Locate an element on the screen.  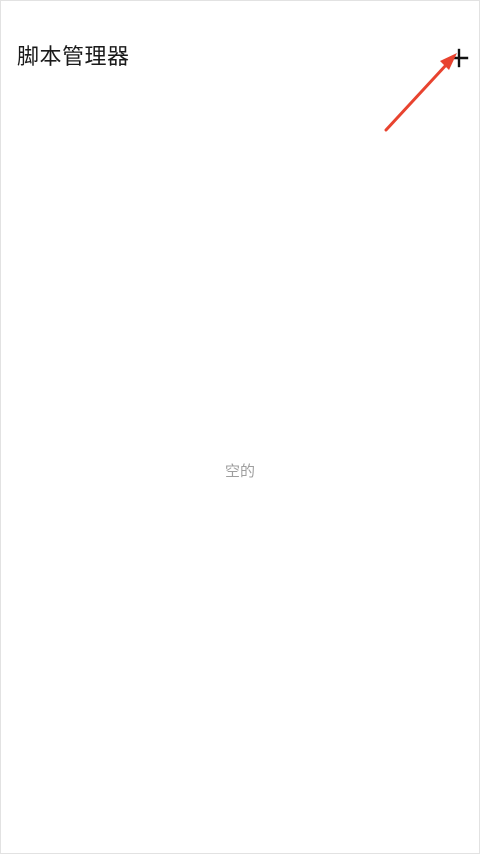
empty-state-text: 空的 is located at coordinates (239, 471).